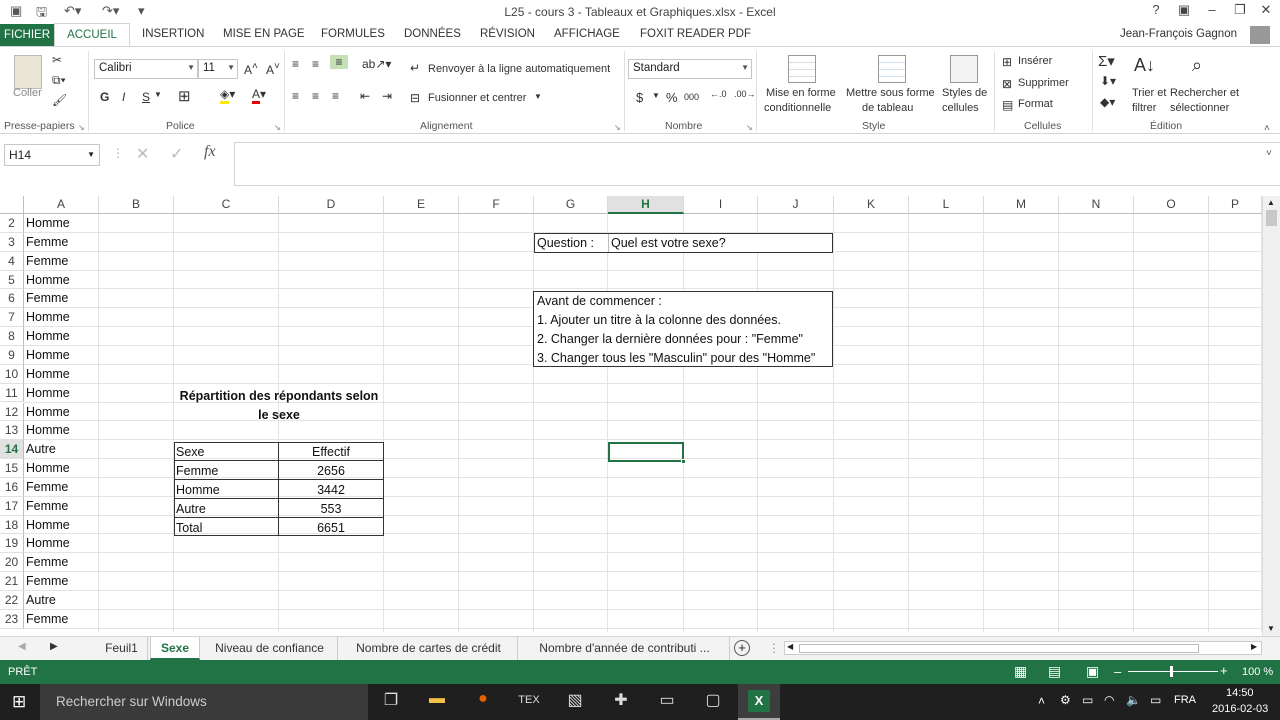 The height and width of the screenshot is (720, 1280). What do you see at coordinates (191, 509) in the screenshot?
I see `summary-category: Autre` at bounding box center [191, 509].